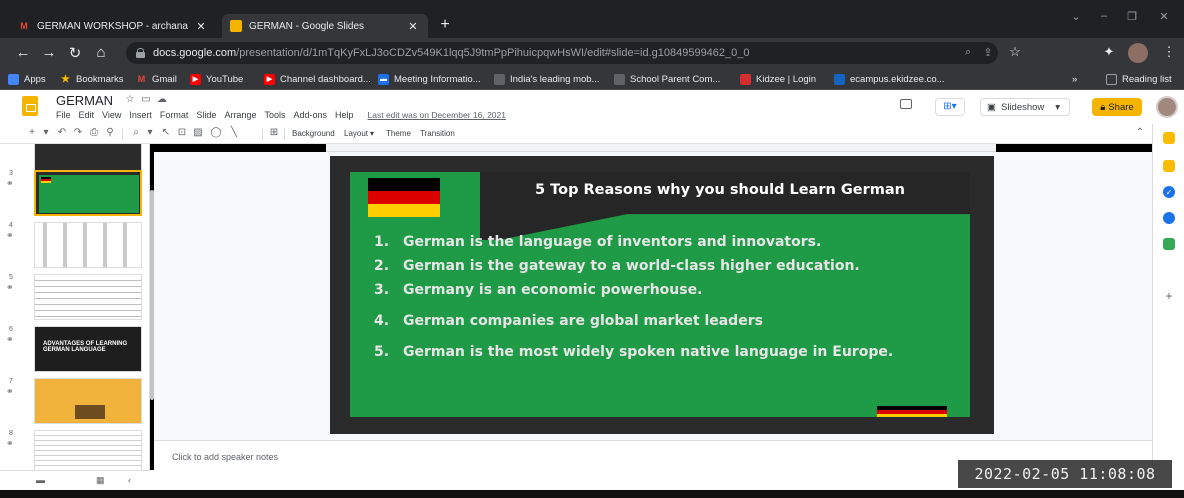  Describe the element at coordinates (140, 115) in the screenshot. I see `menu-insert: Insert` at that location.